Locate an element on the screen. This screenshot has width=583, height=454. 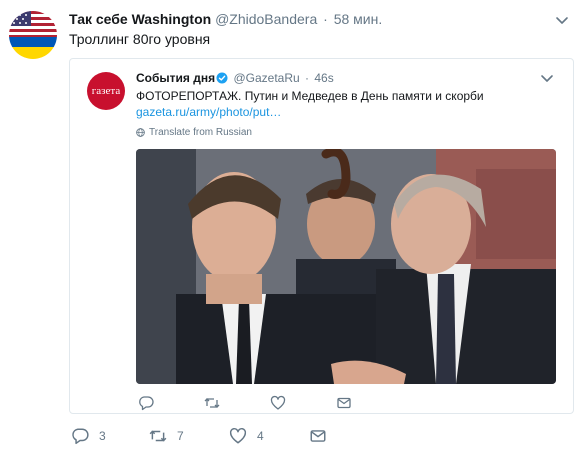
verified-badge-icon is located at coordinates (222, 80).